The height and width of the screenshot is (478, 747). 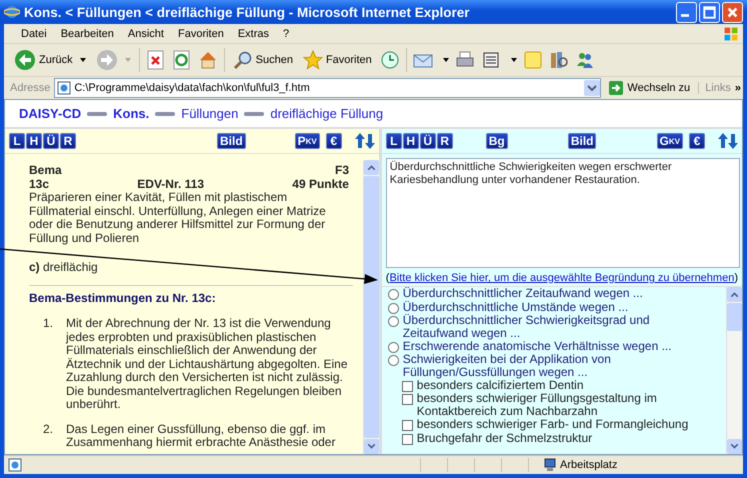 What do you see at coordinates (209, 113) in the screenshot?
I see `breadcrumb-link: Füllungen` at bounding box center [209, 113].